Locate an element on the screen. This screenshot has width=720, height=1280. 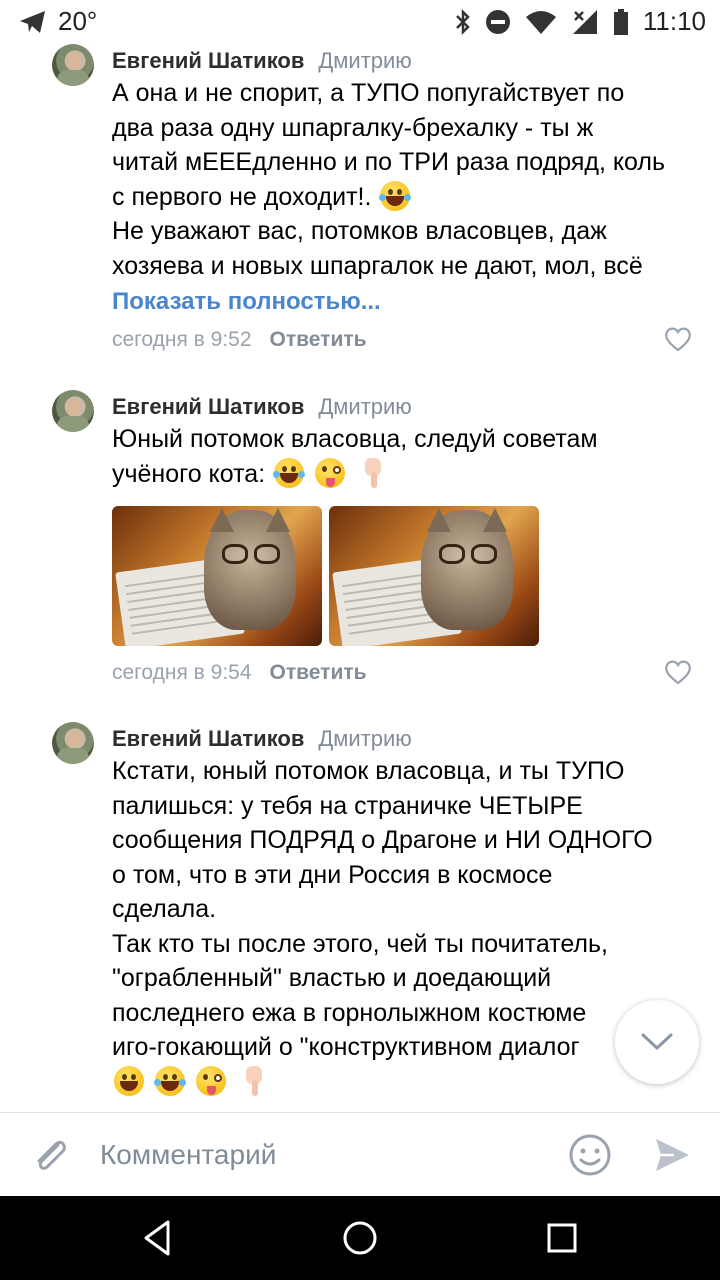
photo-attachments is located at coordinates (325, 576).